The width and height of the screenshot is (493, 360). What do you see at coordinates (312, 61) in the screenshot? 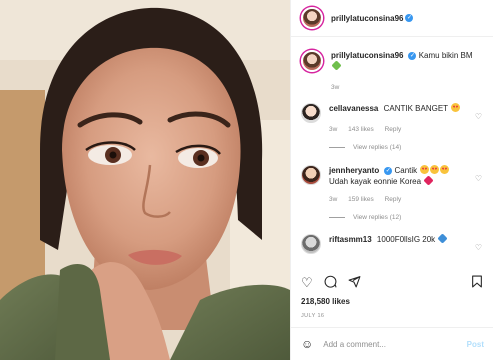
I see `caption-avatar` at bounding box center [312, 61].